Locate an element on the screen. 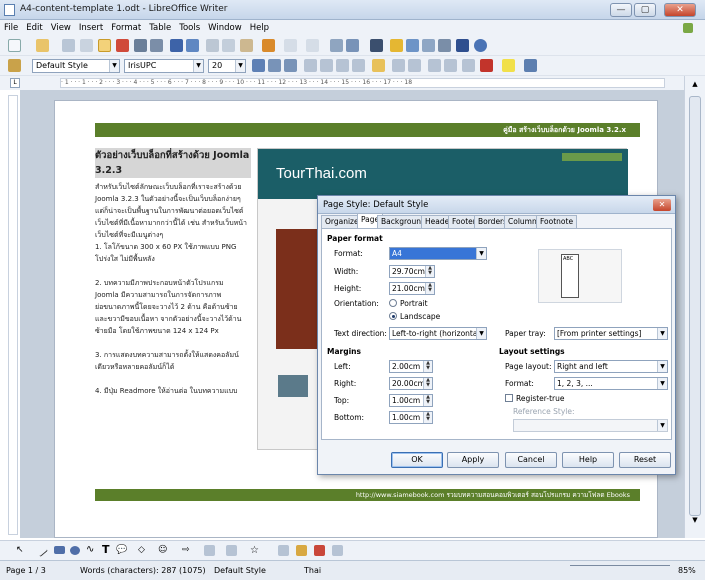 The image size is (705, 580). new-document-icon is located at coordinates (14, 45).